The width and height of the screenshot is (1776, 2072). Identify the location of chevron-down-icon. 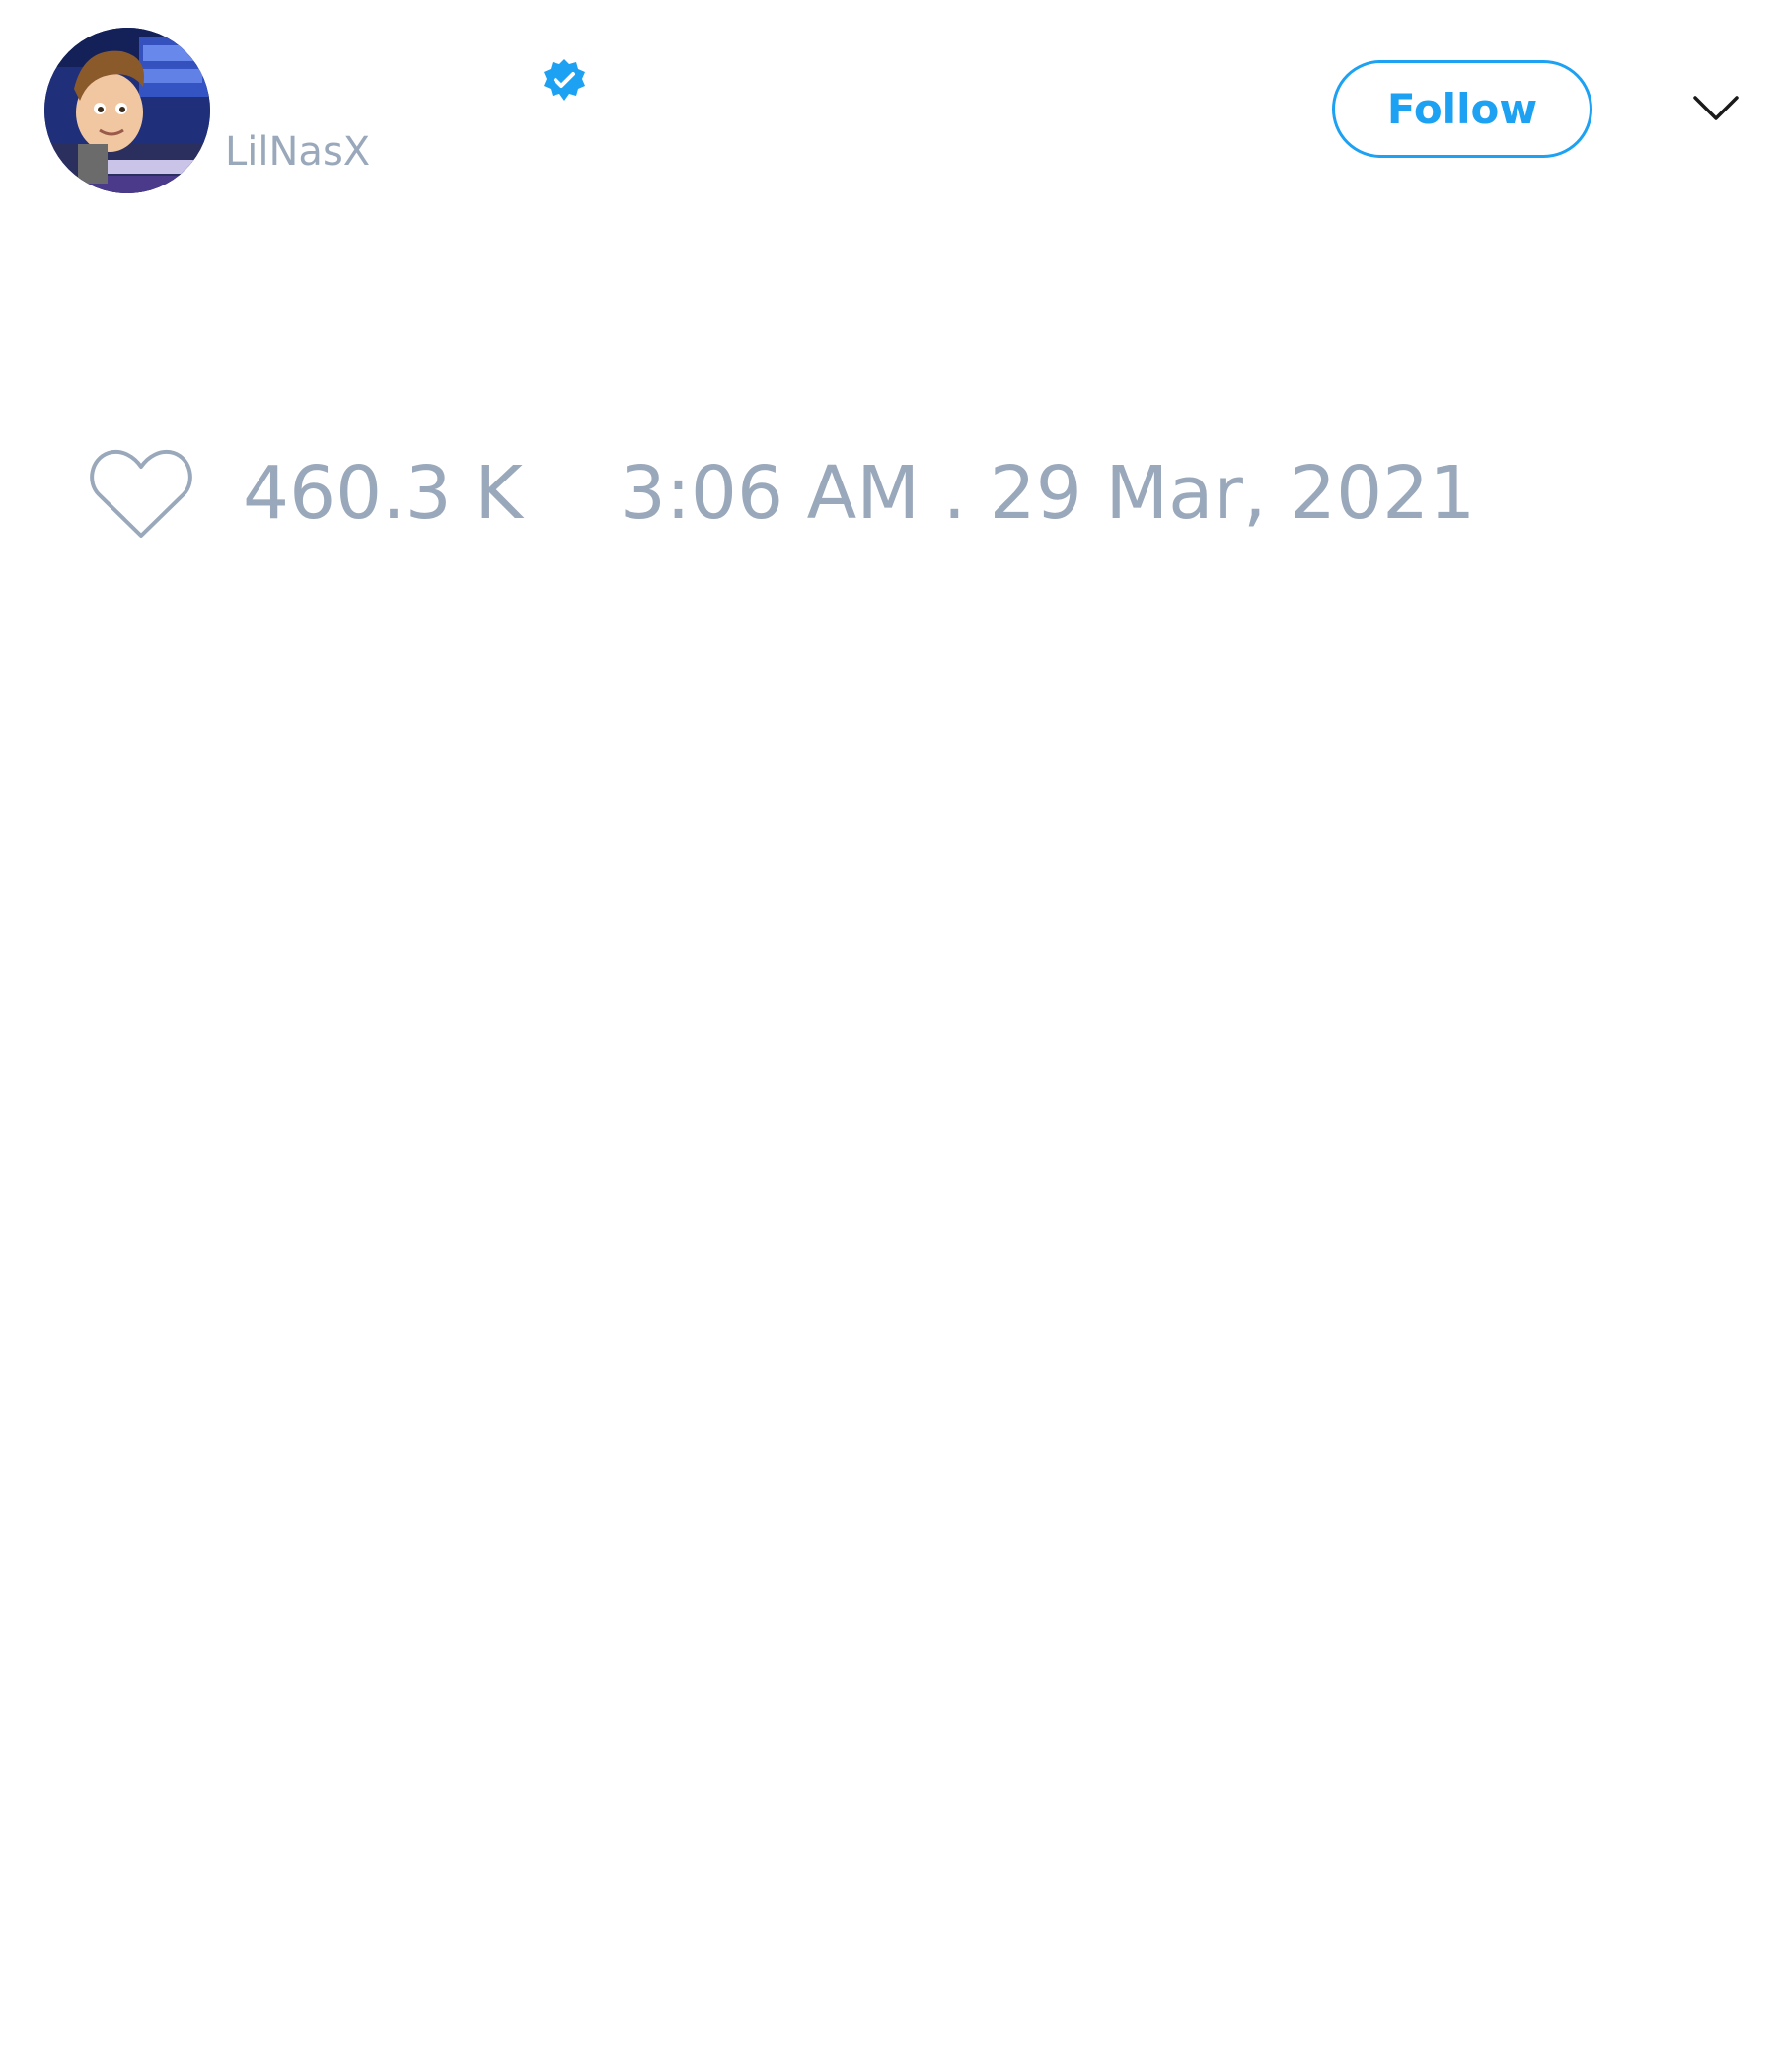
(1716, 109).